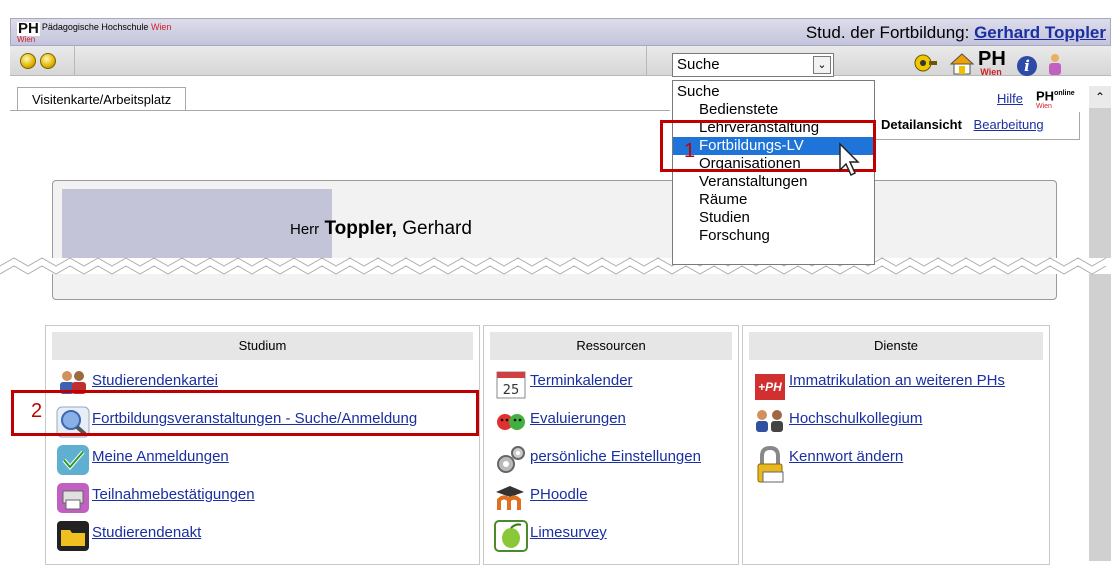 This screenshot has width=1111, height=565. I want to click on list-item: Meine Anmeldungen, so click(262, 463).